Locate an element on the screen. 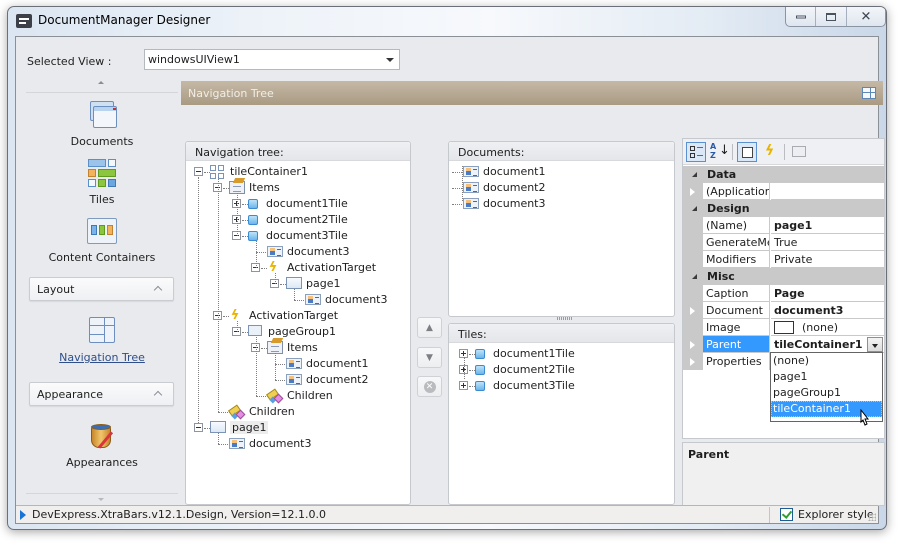  events-button: ϟ is located at coordinates (770, 152).